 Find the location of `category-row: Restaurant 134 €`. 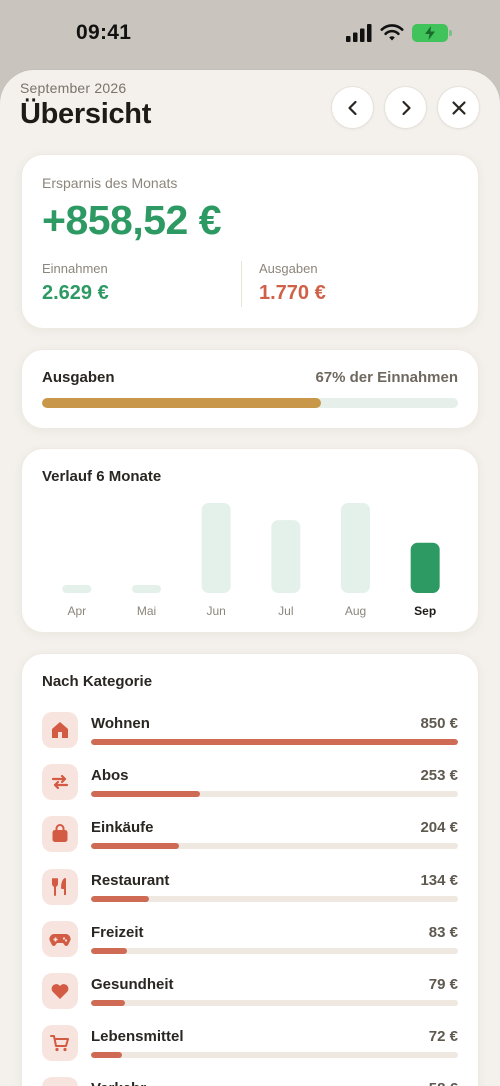

category-row: Restaurant 134 € is located at coordinates (250, 887).